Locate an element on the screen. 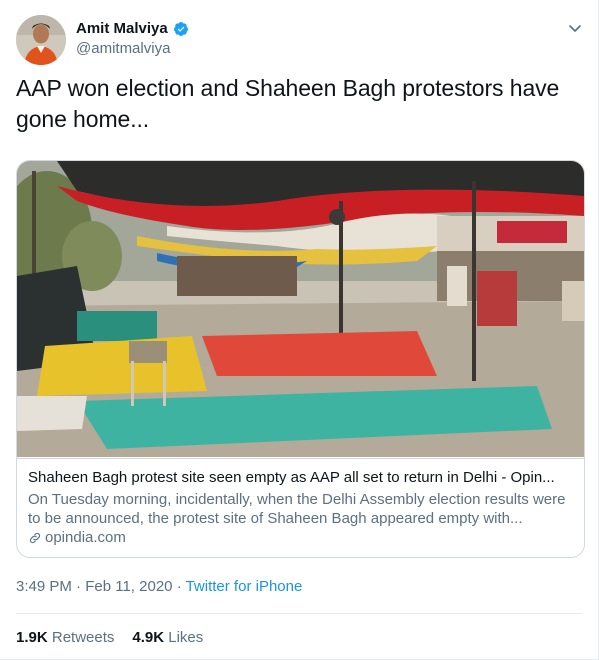 The image size is (599, 660). link-icon is located at coordinates (35, 537).